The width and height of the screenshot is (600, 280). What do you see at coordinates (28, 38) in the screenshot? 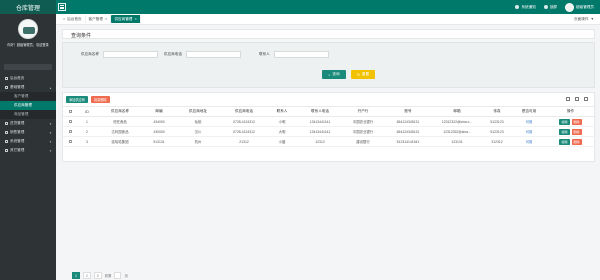
I see `user-profile: 你好！超级管理员，欢迎登录` at bounding box center [28, 38].